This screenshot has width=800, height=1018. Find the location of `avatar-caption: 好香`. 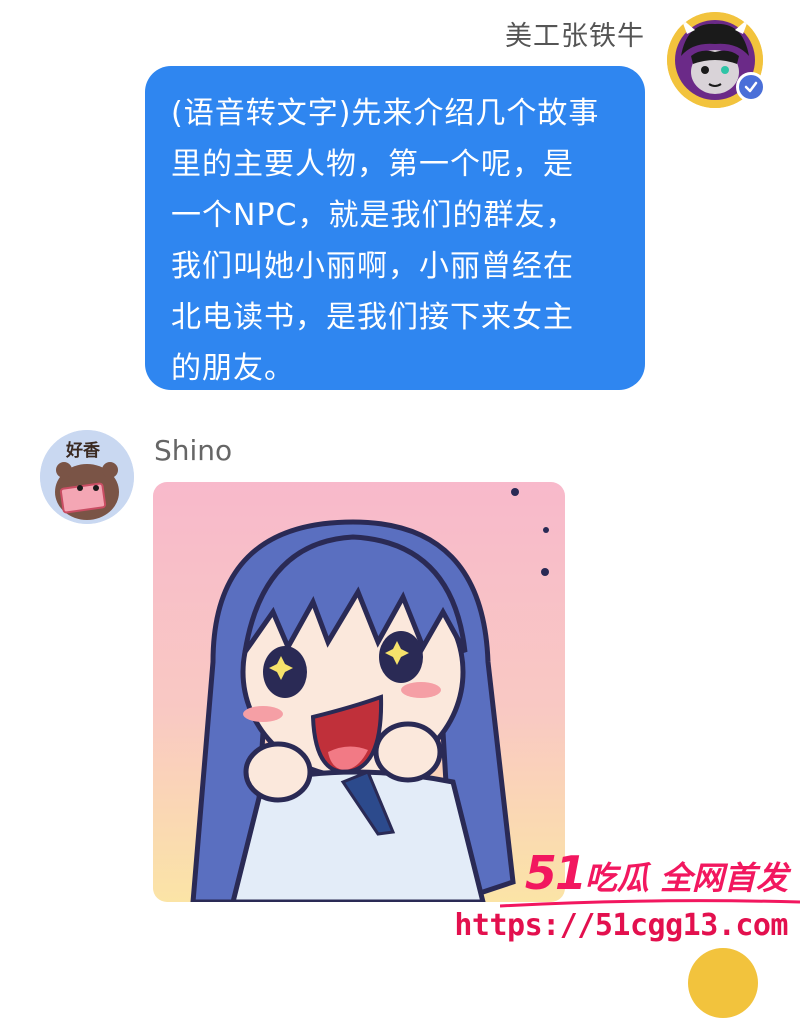

avatar-caption: 好香 is located at coordinates (83, 451).